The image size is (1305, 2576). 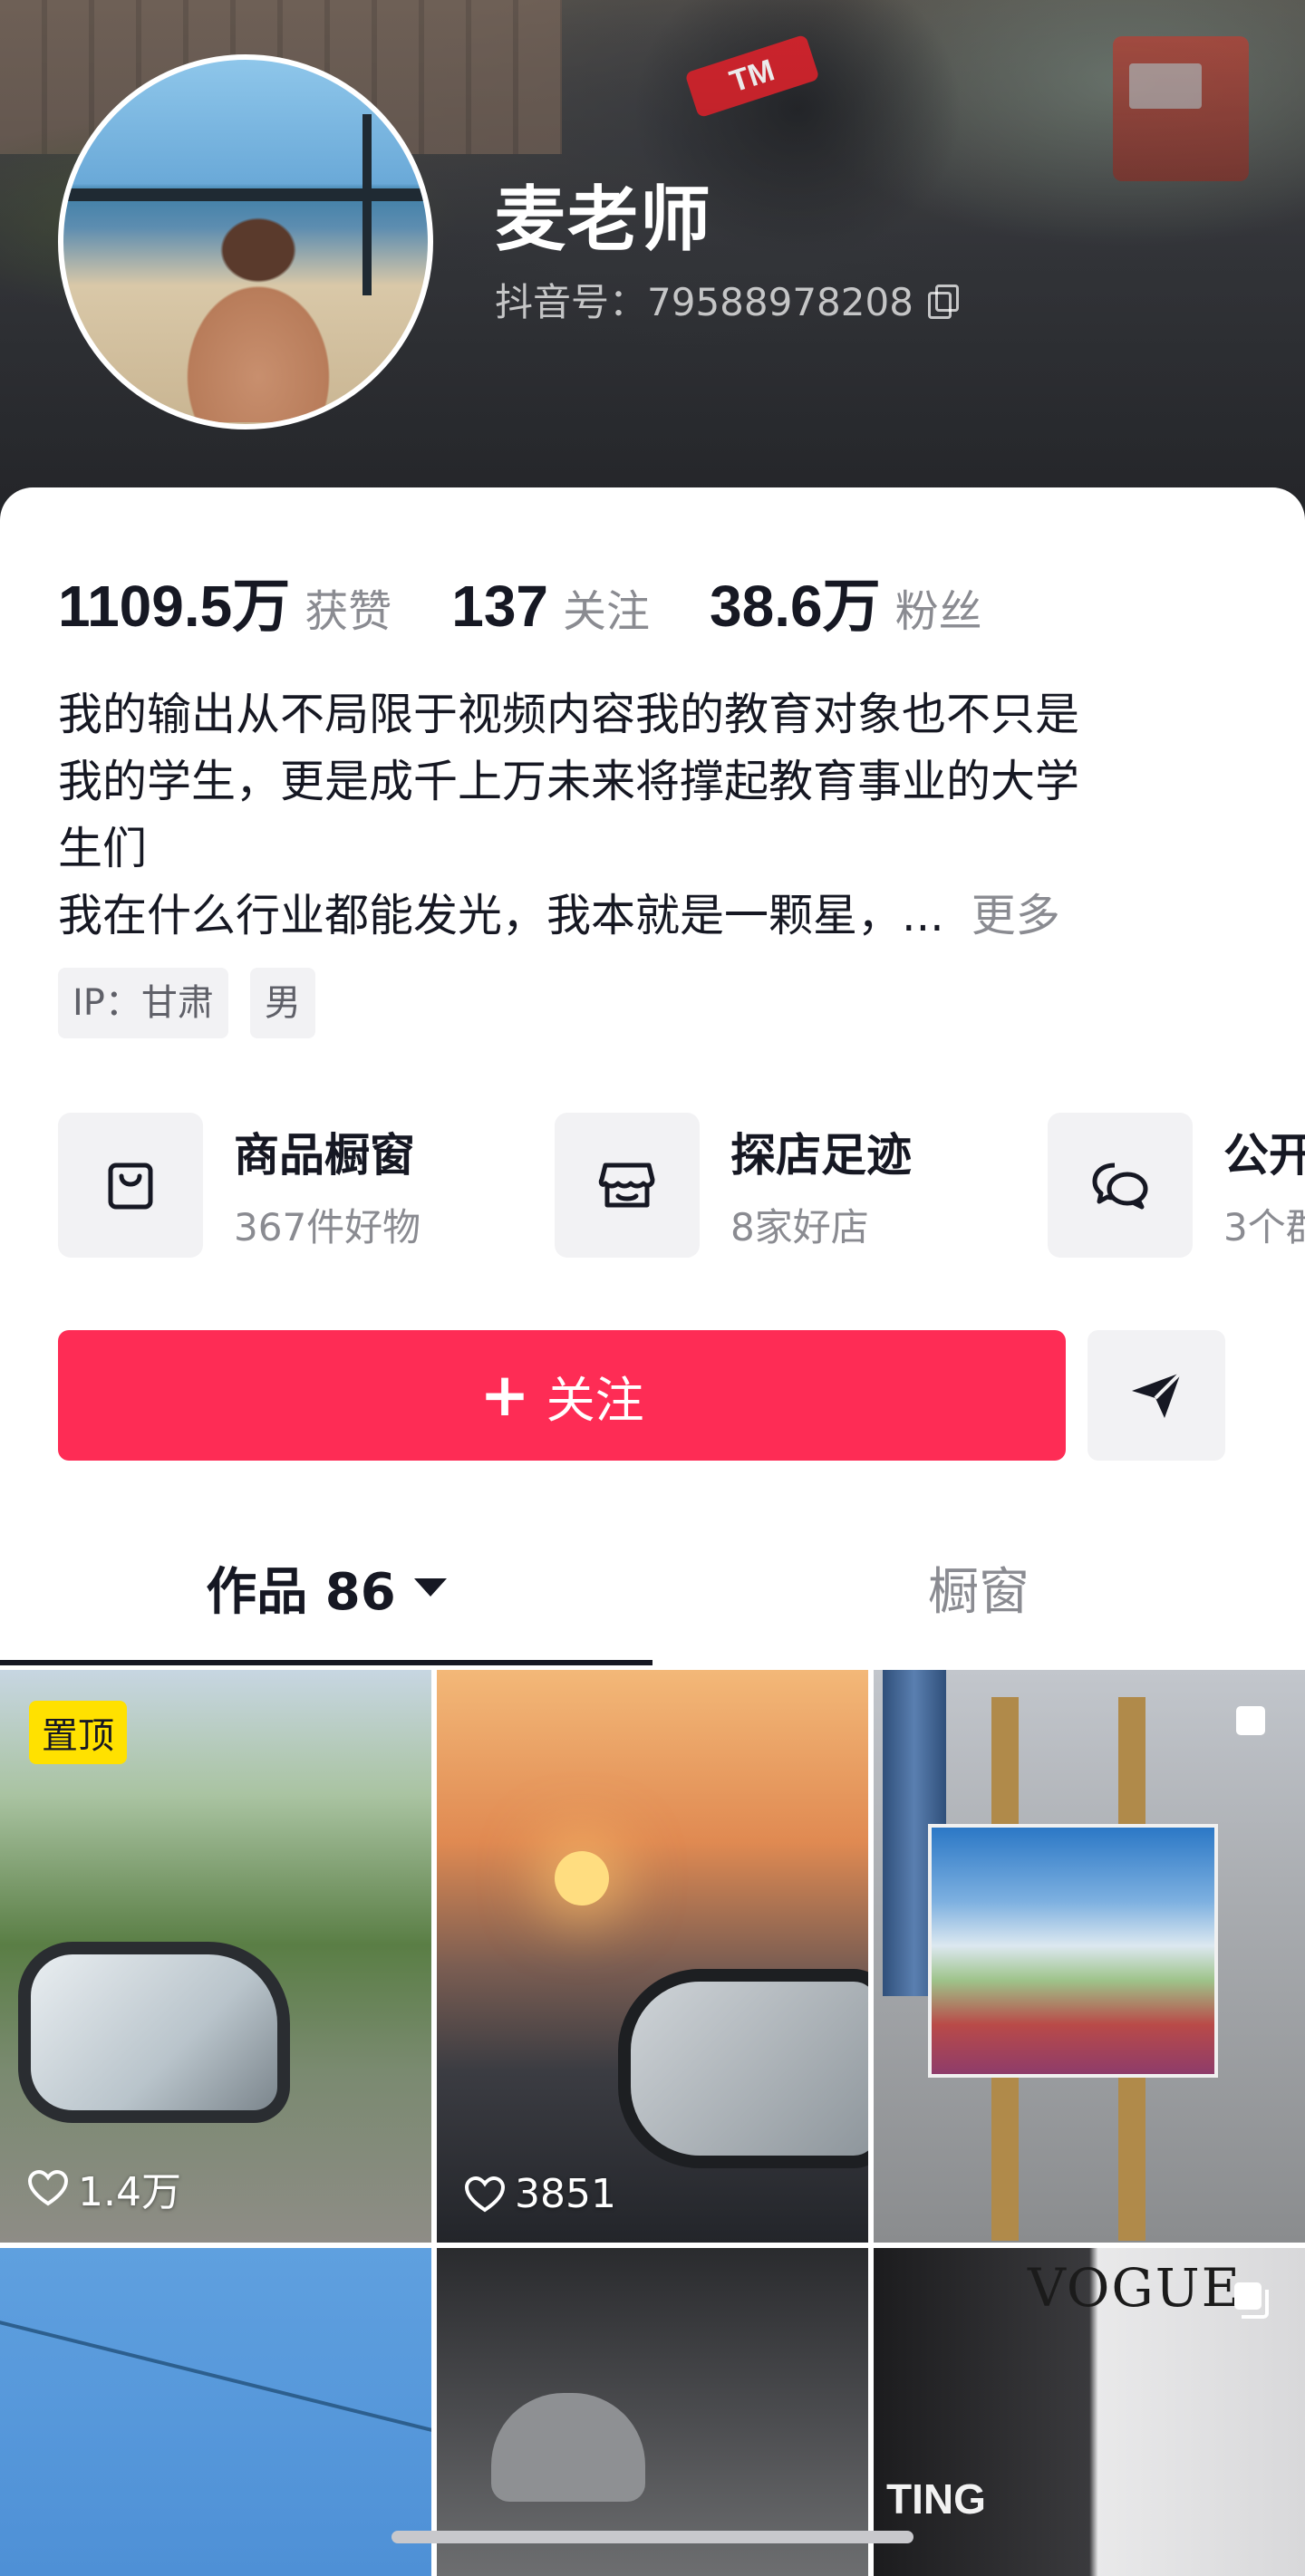 I want to click on thumbnail-overlay-text: TING, so click(x=936, y=2499).